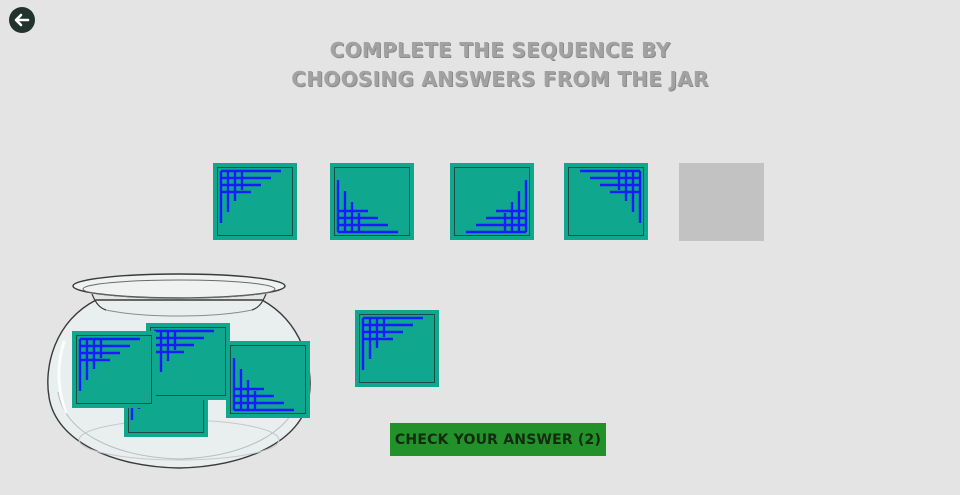 Image resolution: width=960 pixels, height=495 pixels. Describe the element at coordinates (397, 348) in the screenshot. I see `selected-answer-tile` at that location.